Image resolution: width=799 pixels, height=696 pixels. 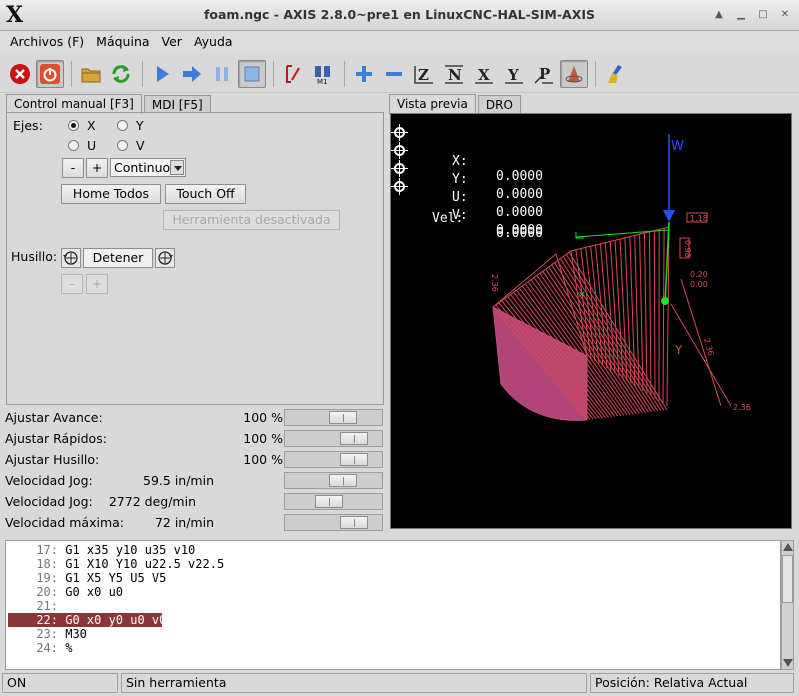 What do you see at coordinates (73, 168) in the screenshot?
I see `jog-minus-button: -` at bounding box center [73, 168].